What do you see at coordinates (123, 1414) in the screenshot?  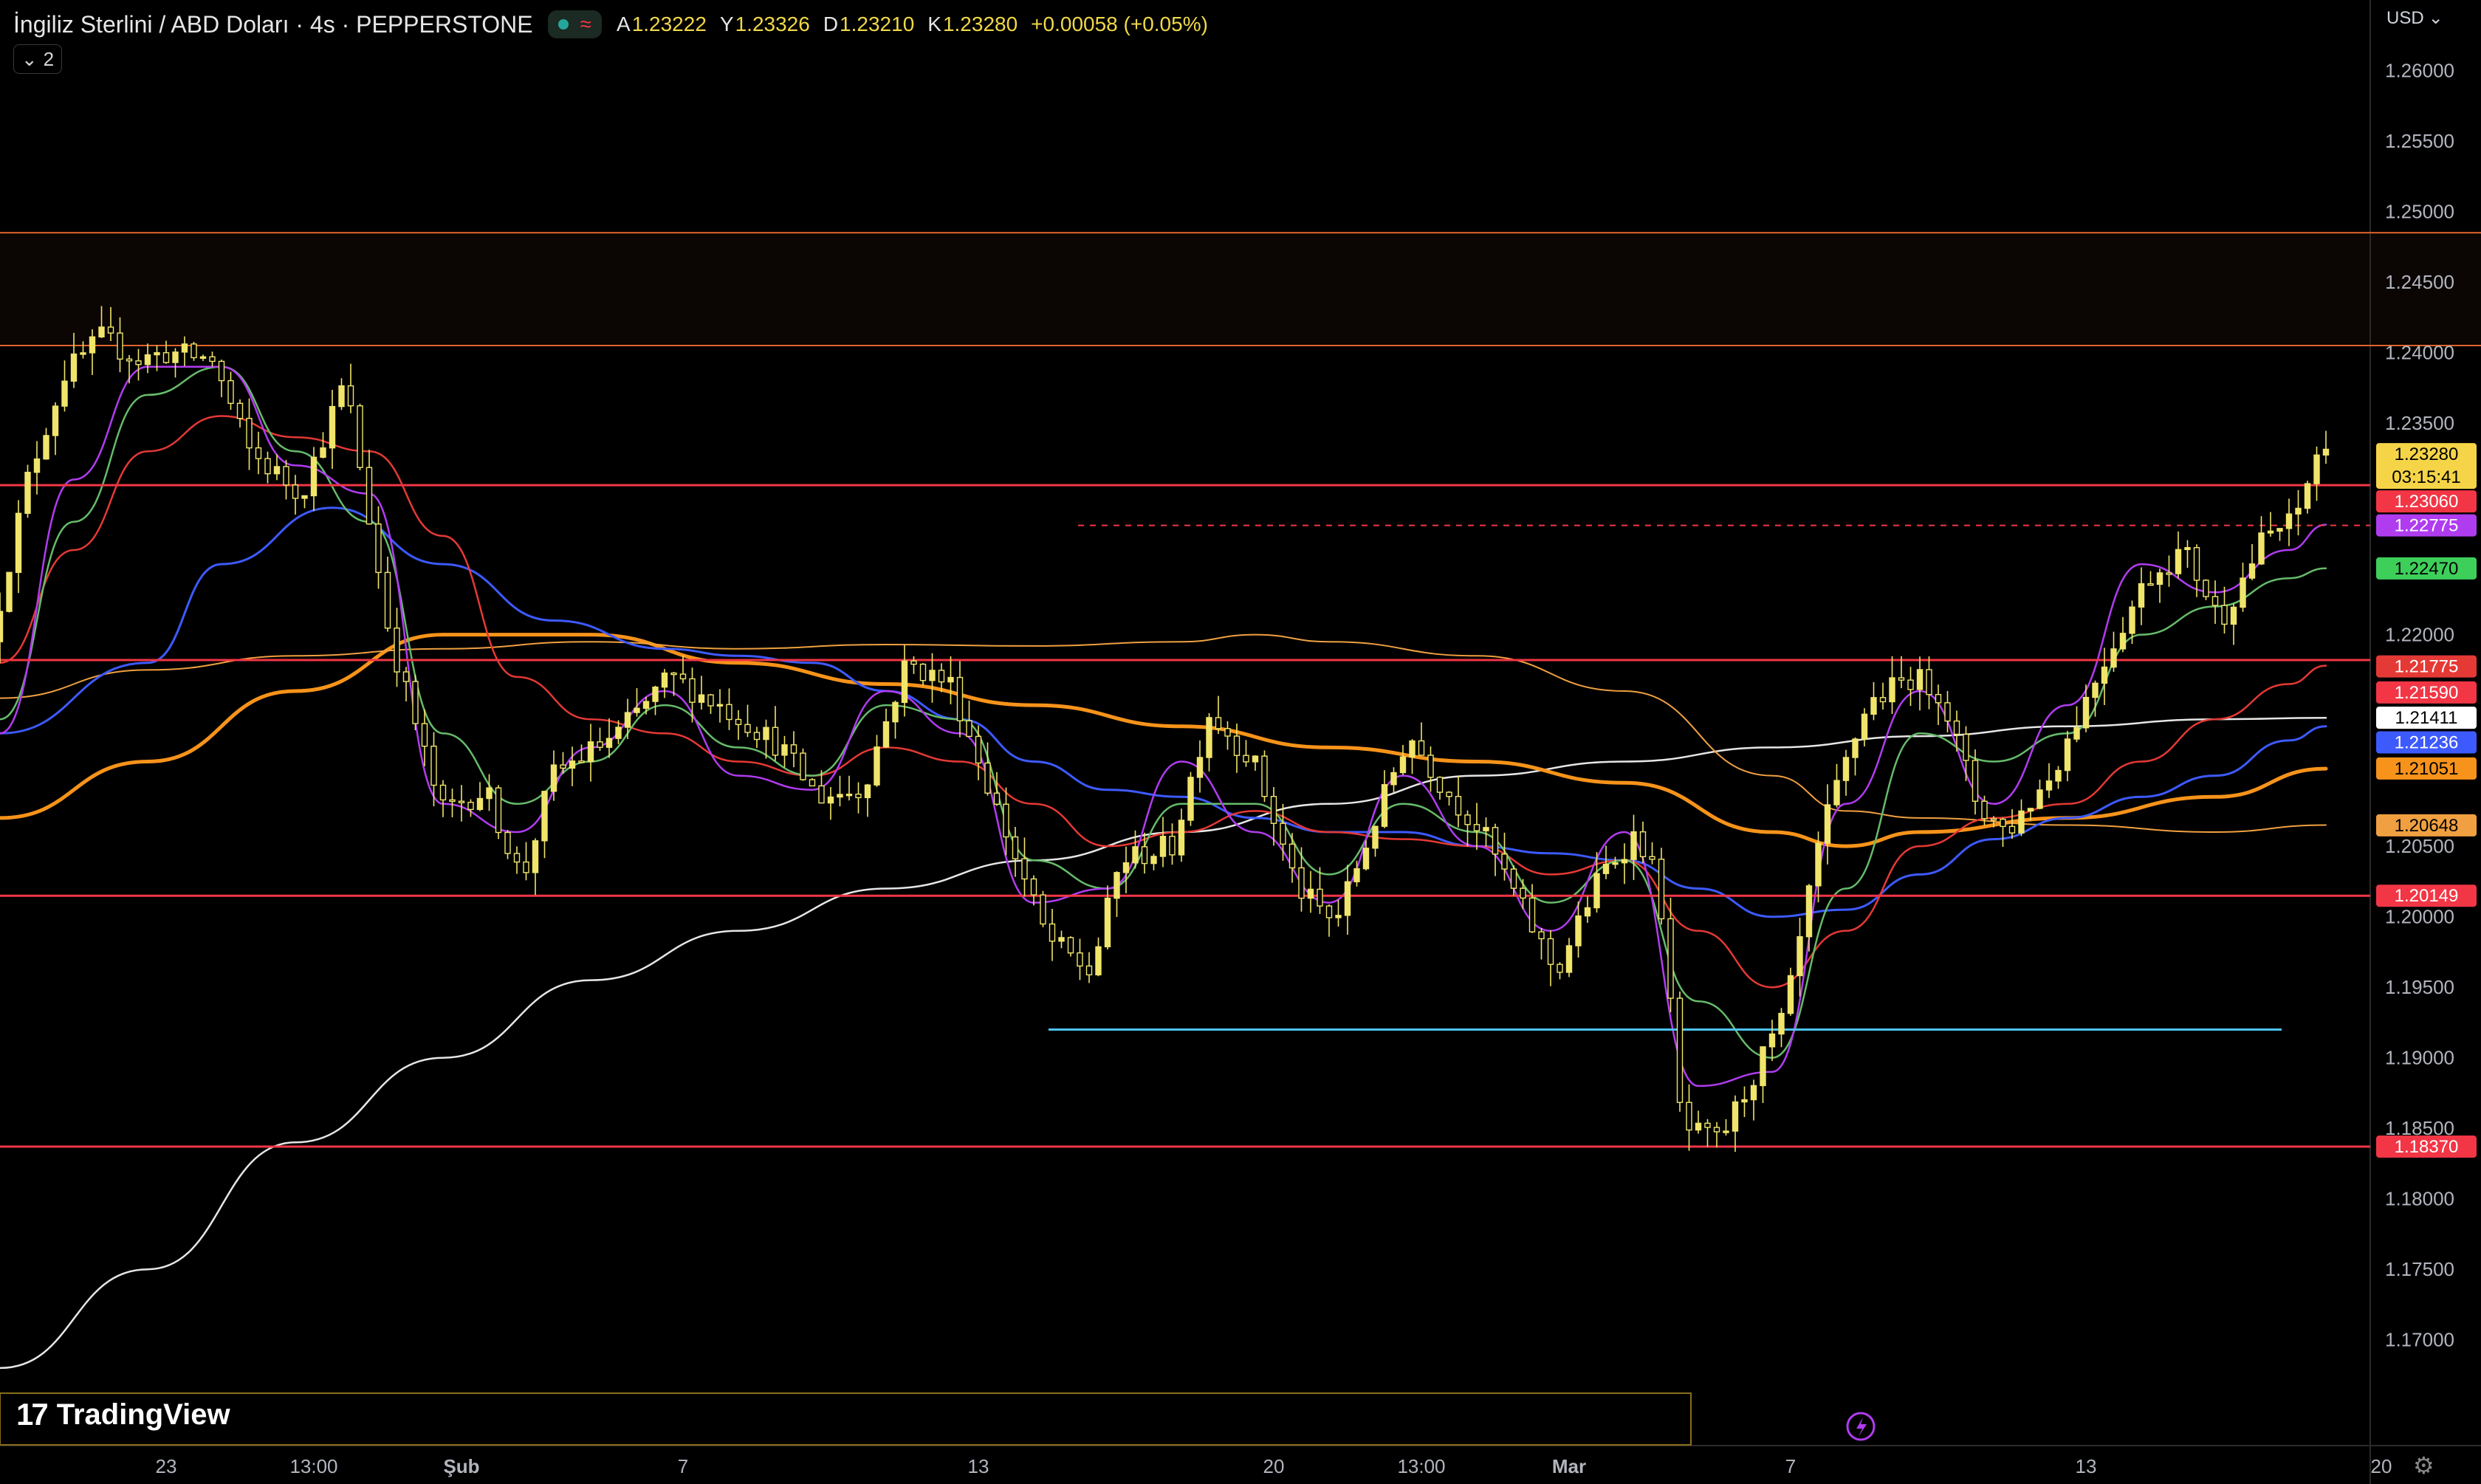 I see `tradingview-logo: 17 TradingView` at bounding box center [123, 1414].